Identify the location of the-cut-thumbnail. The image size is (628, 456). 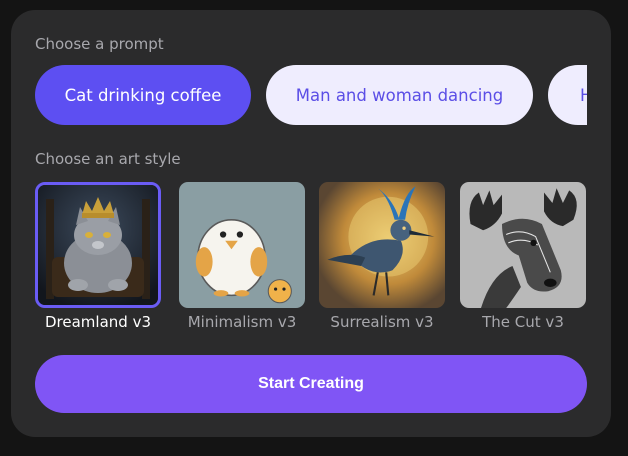
(523, 245).